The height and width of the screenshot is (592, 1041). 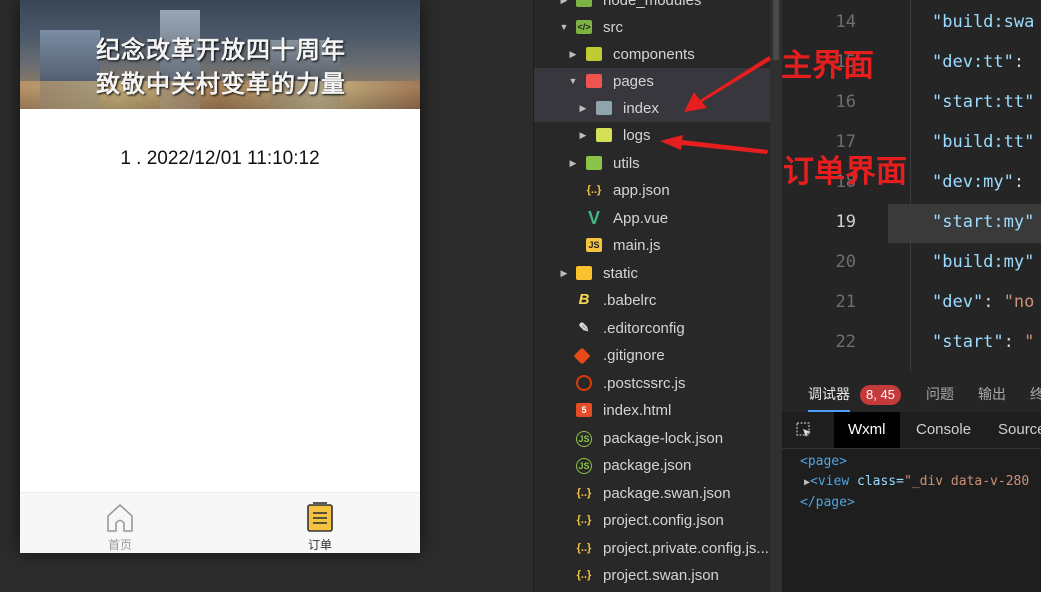 What do you see at coordinates (652, 7) in the screenshot?
I see `tree-item-node-modules: ▶ node_modules` at bounding box center [652, 7].